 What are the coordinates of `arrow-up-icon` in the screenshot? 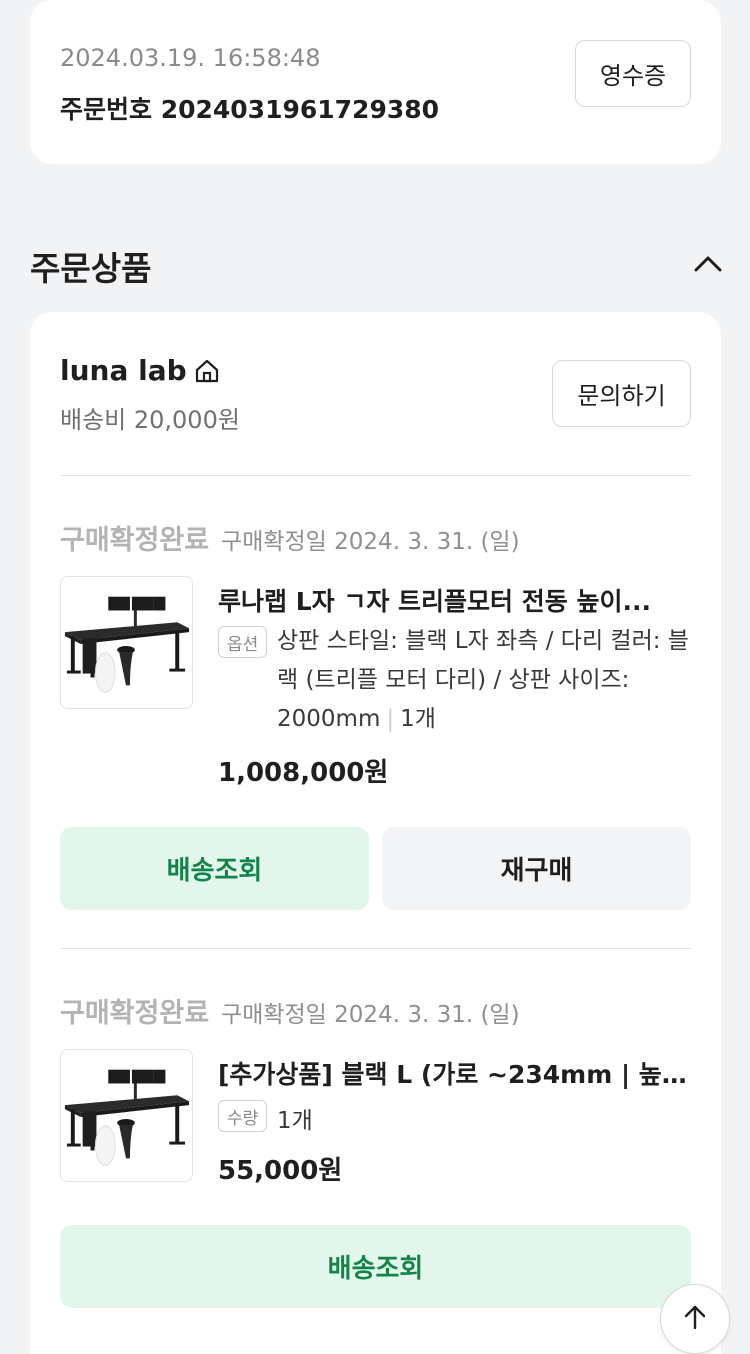 It's located at (695, 1319).